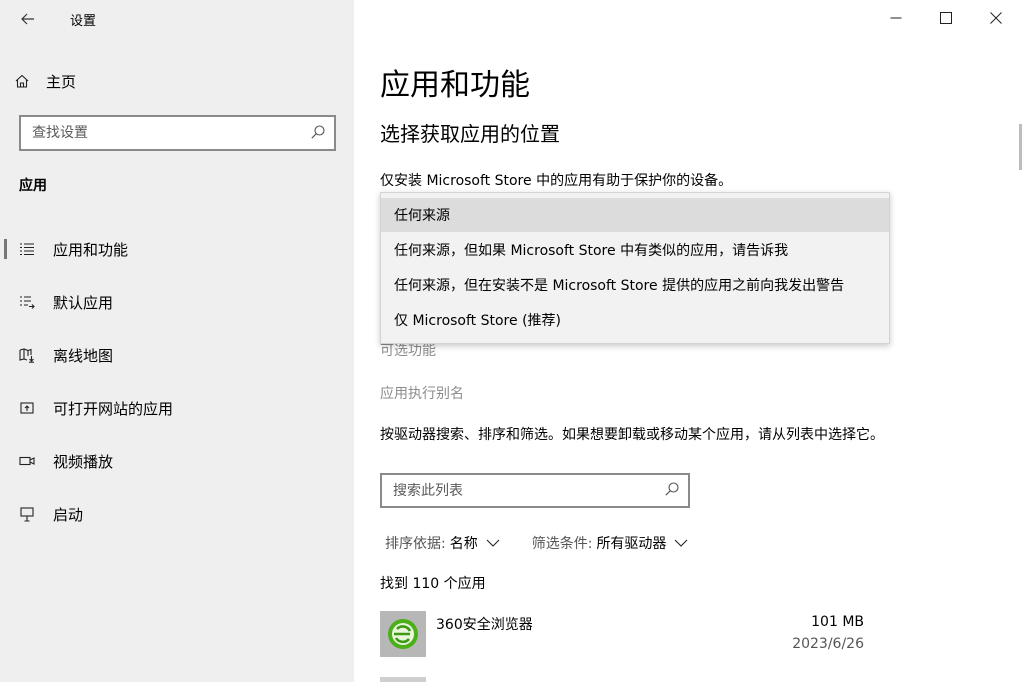  What do you see at coordinates (828, 644) in the screenshot?
I see `app-install-date: 2023/6/26` at bounding box center [828, 644].